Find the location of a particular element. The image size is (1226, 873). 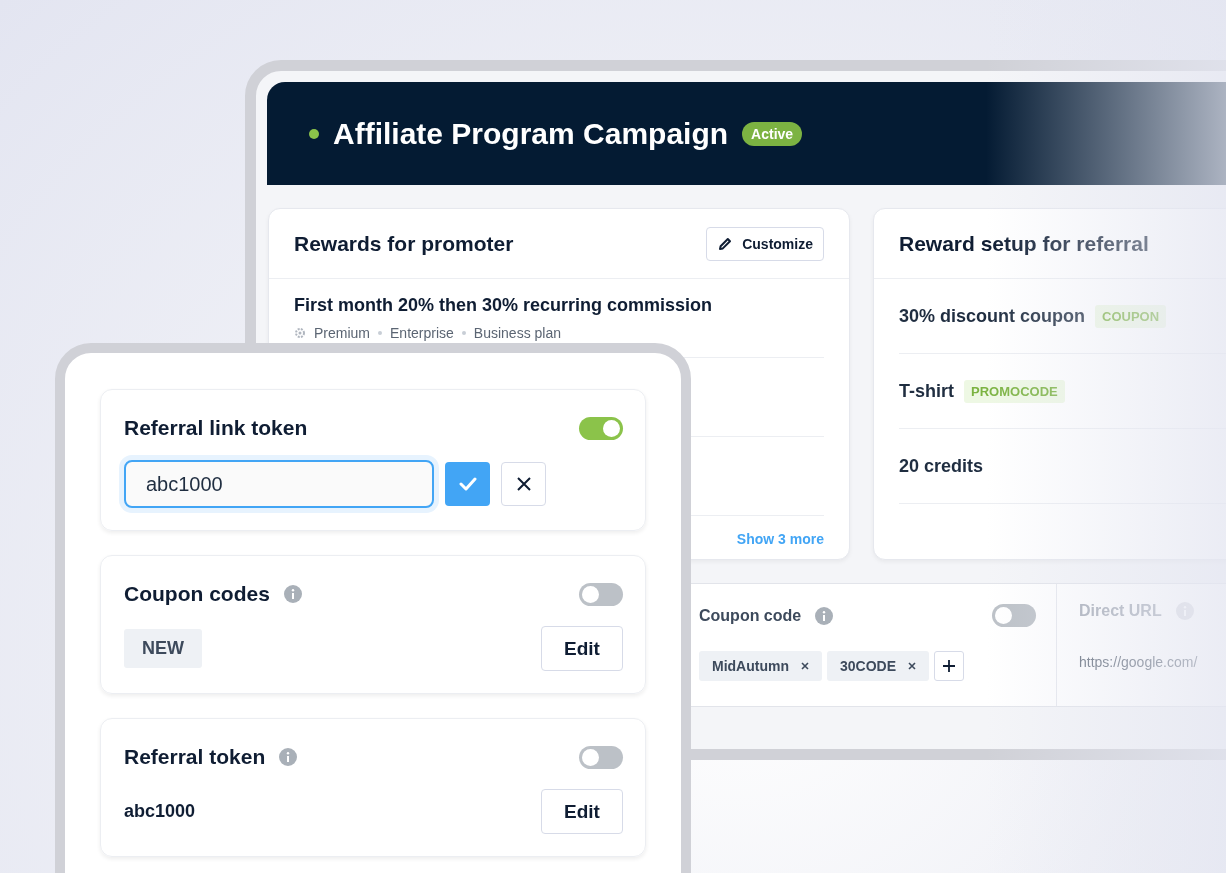

close-icon is located at coordinates (523, 484).